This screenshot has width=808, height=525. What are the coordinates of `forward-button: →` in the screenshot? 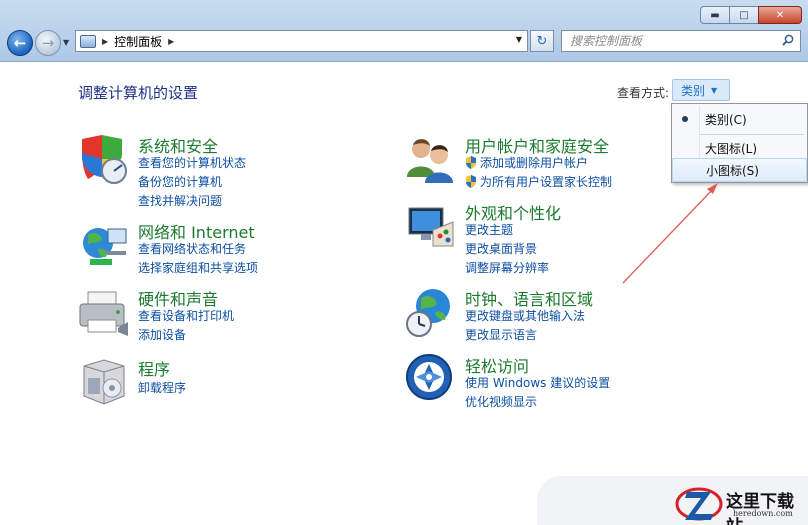 It's located at (48, 43).